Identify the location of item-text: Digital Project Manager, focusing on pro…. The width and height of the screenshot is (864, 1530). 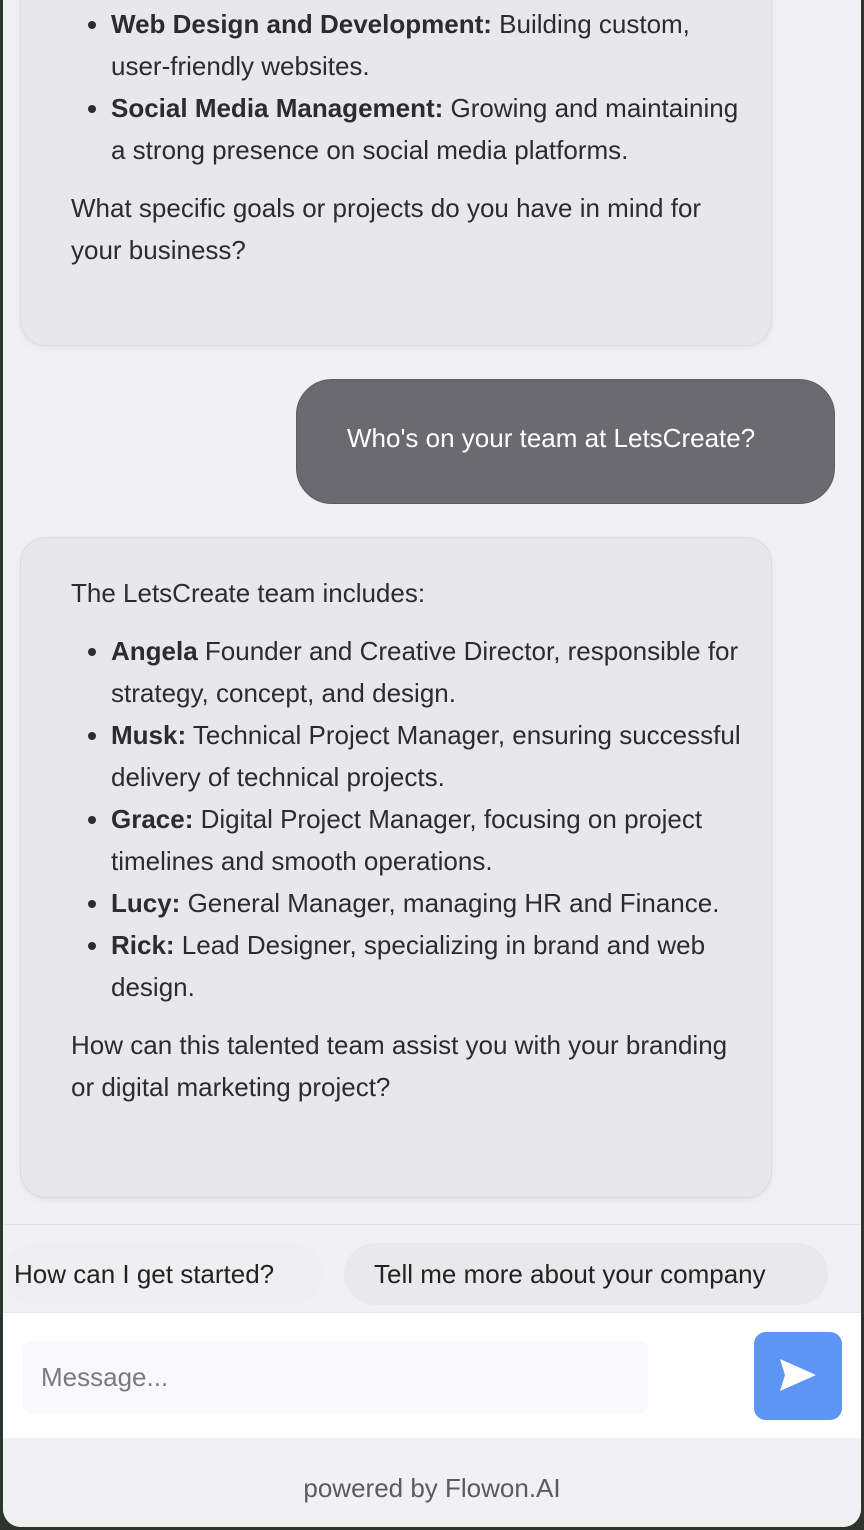
(407, 840).